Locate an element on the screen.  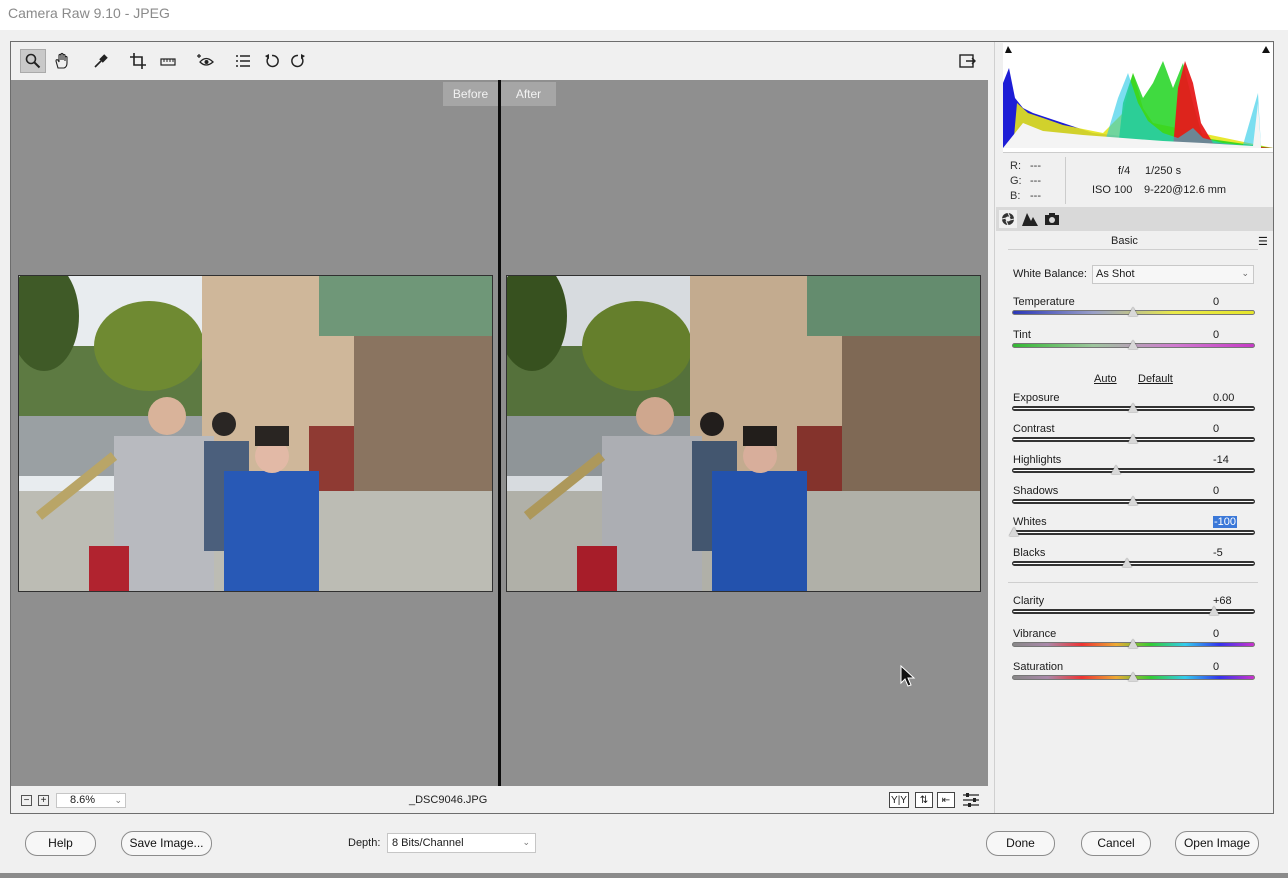
temperature-value-field: 0 is located at coordinates (1232, 303).